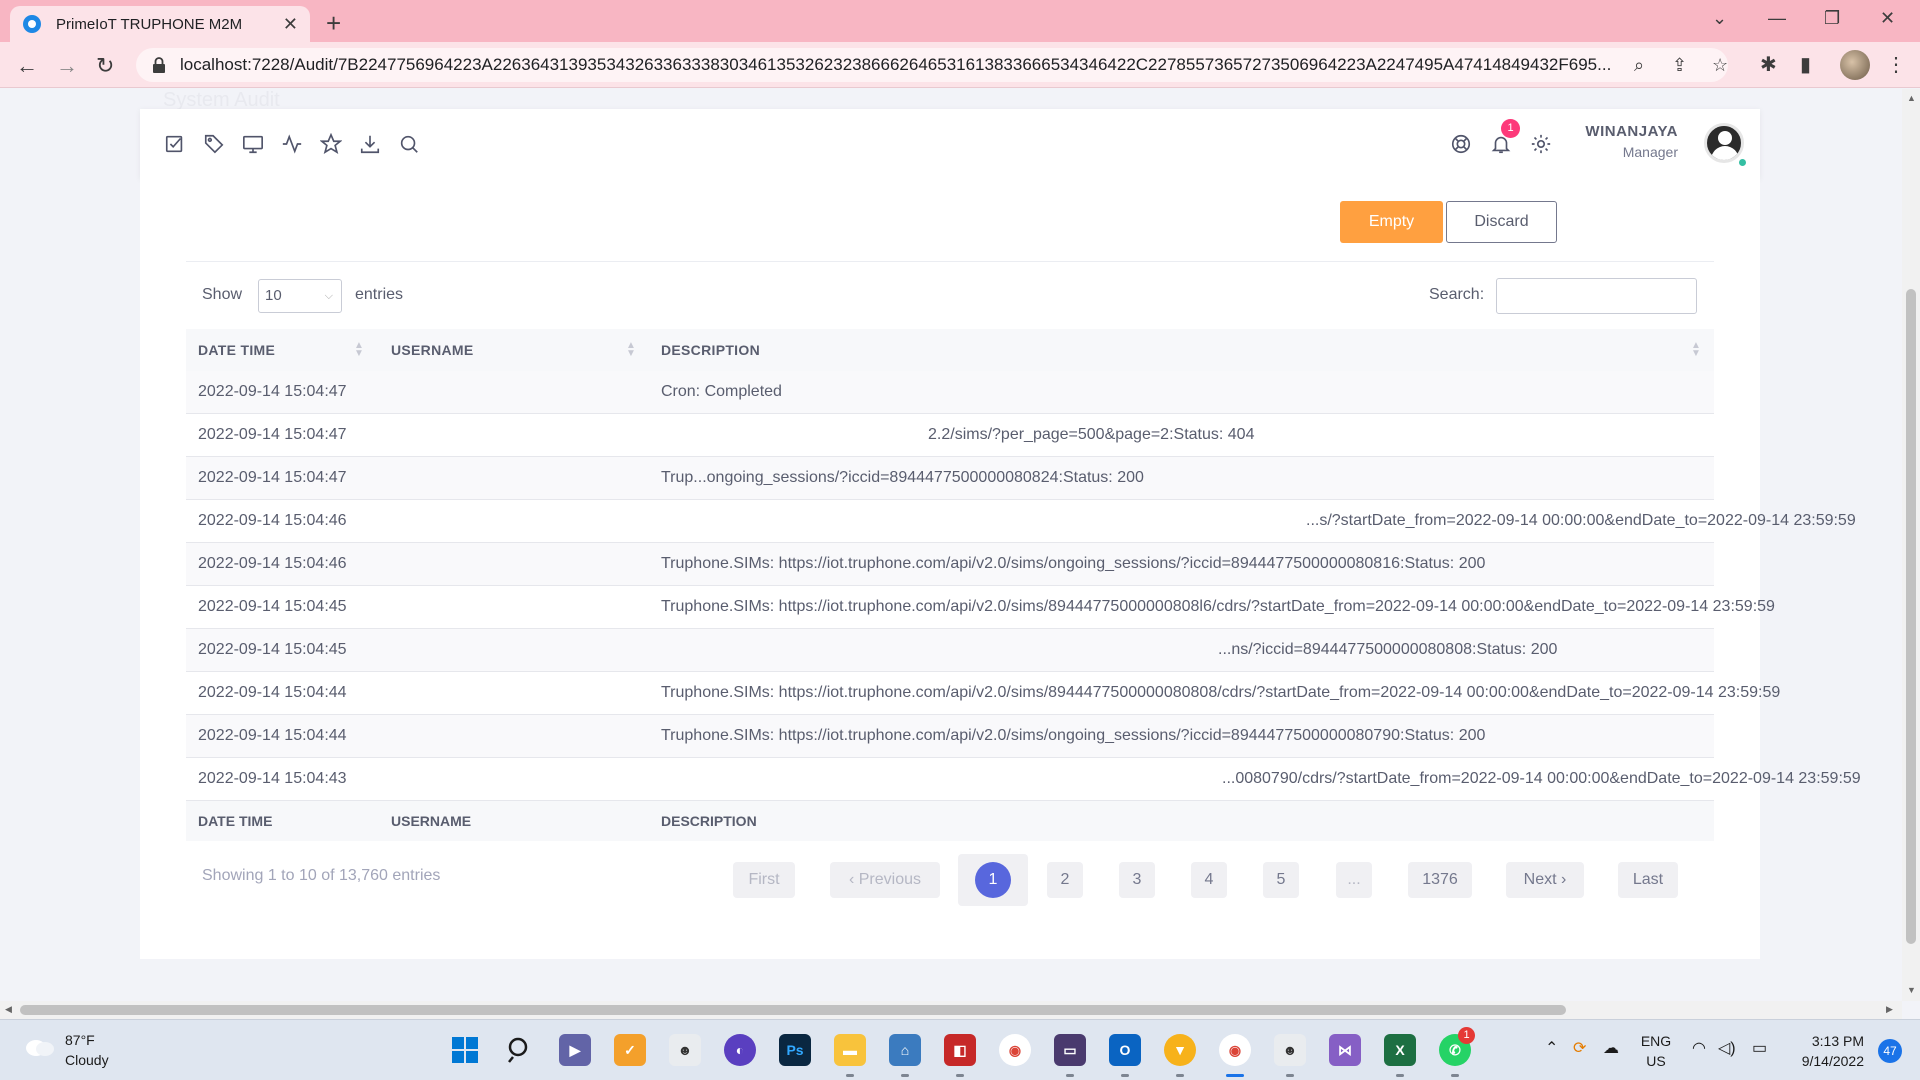 The width and height of the screenshot is (1920, 1080). What do you see at coordinates (1890, 1051) in the screenshot?
I see `notification-center-badge: 47` at bounding box center [1890, 1051].